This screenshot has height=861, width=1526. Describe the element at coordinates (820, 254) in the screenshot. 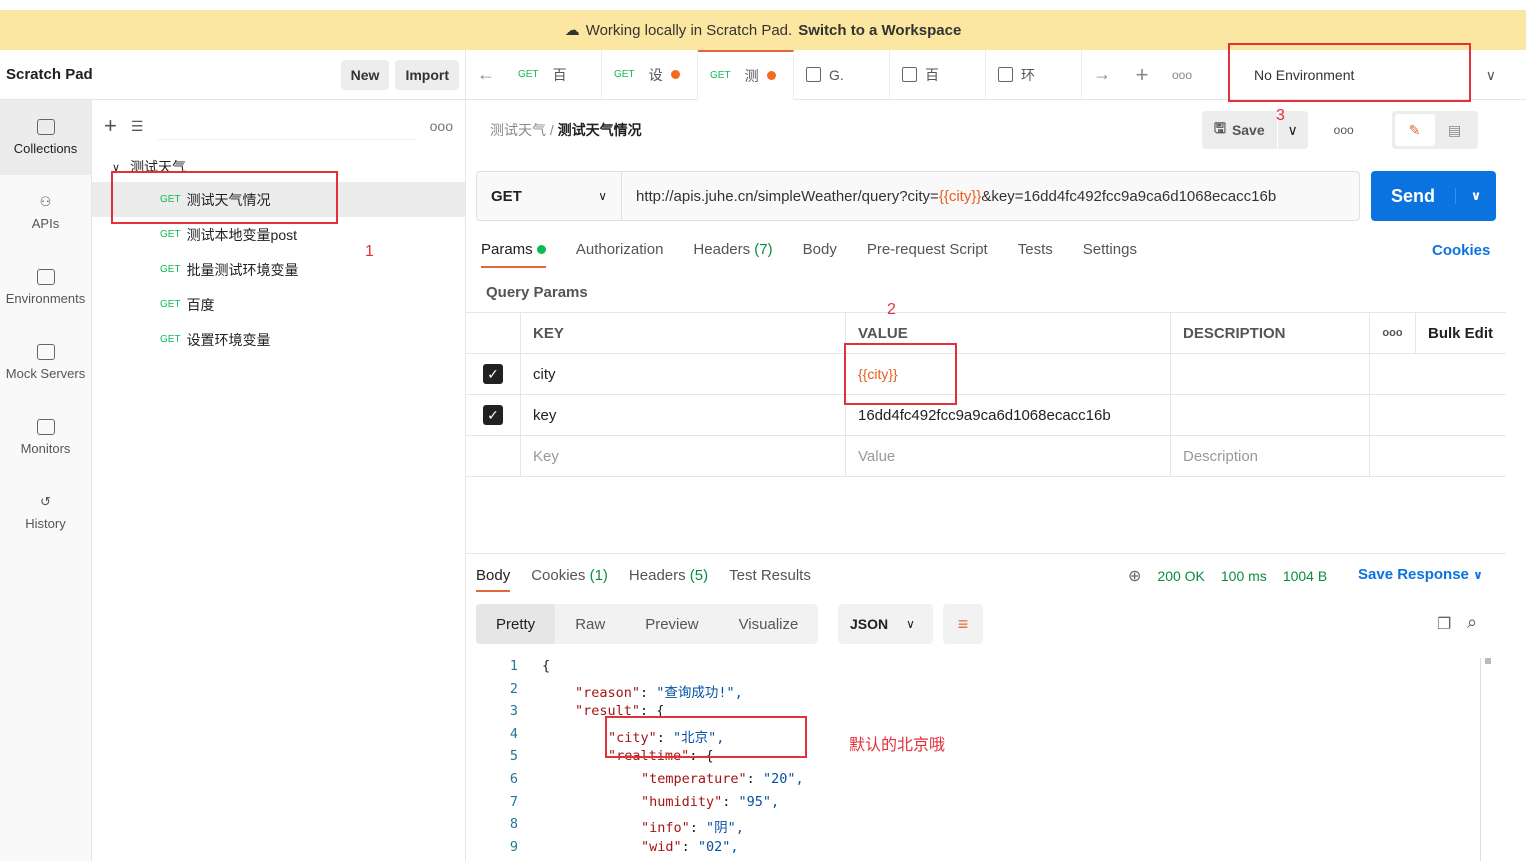

I see `tab-body: Body` at that location.